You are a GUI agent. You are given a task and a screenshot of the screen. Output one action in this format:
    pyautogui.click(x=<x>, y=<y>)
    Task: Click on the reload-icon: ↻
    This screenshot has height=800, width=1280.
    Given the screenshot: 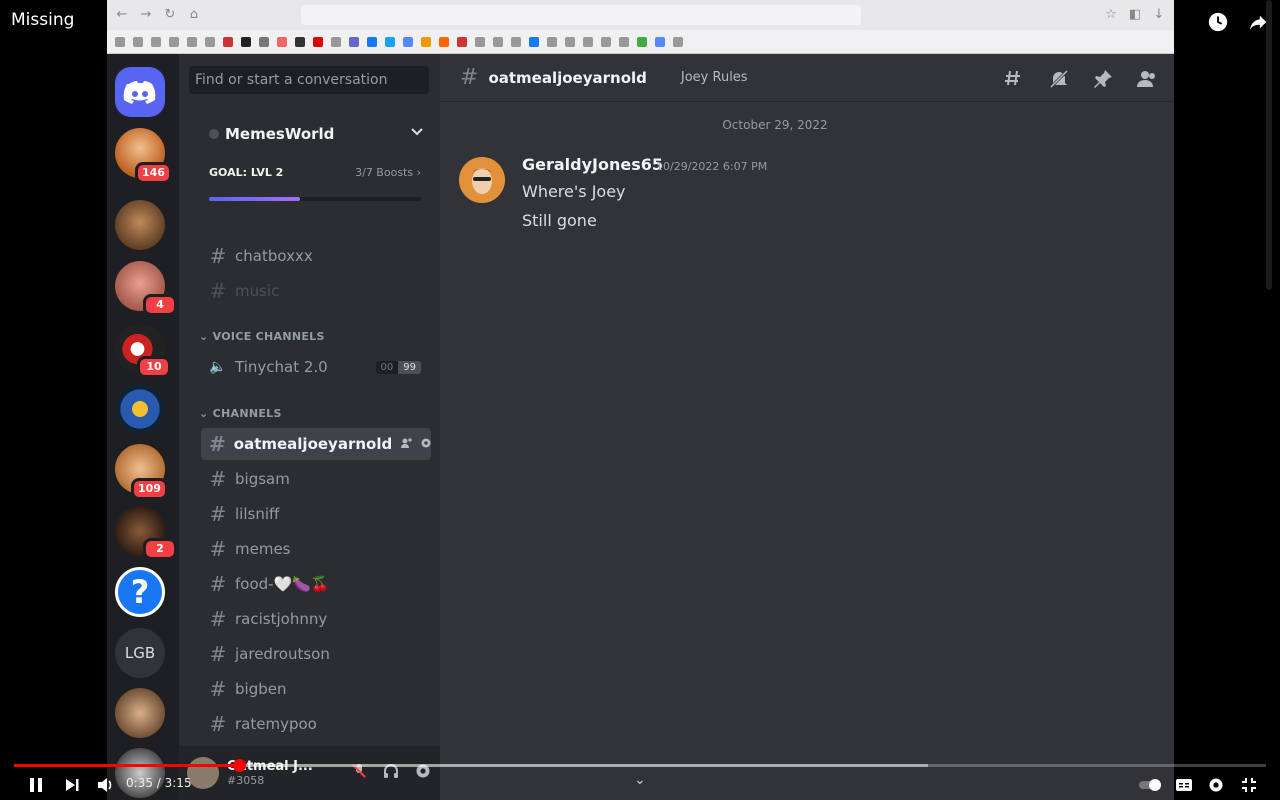 What is the action you would take?
    pyautogui.click(x=170, y=15)
    